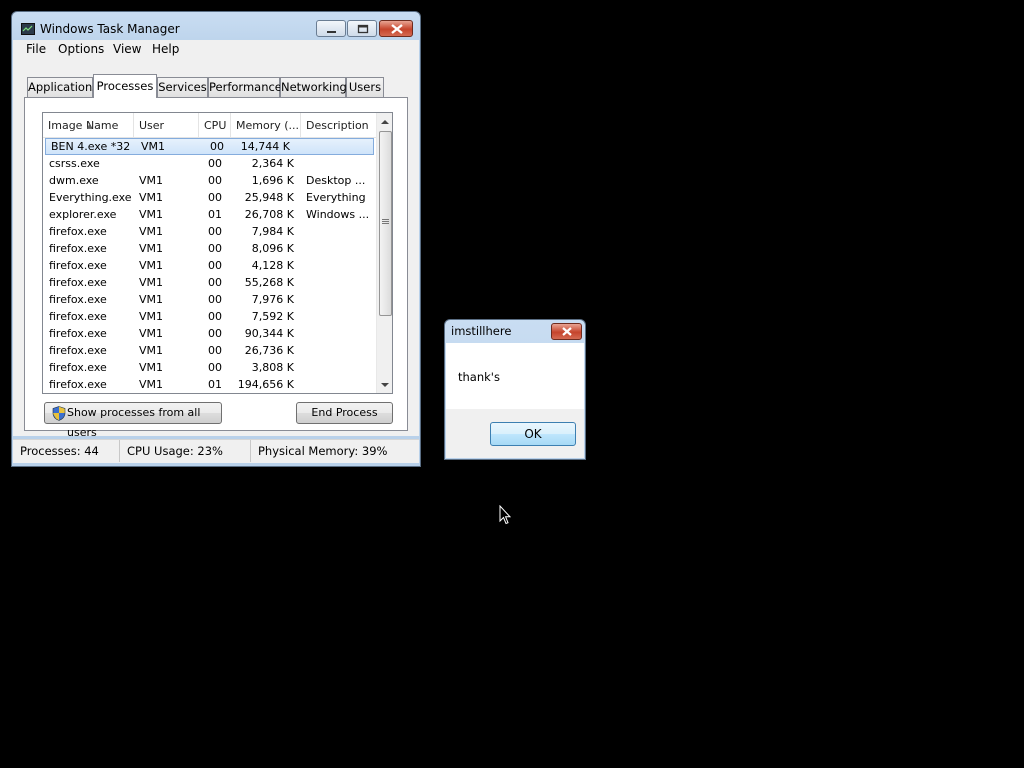 This screenshot has height=768, width=1024. I want to click on cell-memory: 1,696 K, so click(272, 180).